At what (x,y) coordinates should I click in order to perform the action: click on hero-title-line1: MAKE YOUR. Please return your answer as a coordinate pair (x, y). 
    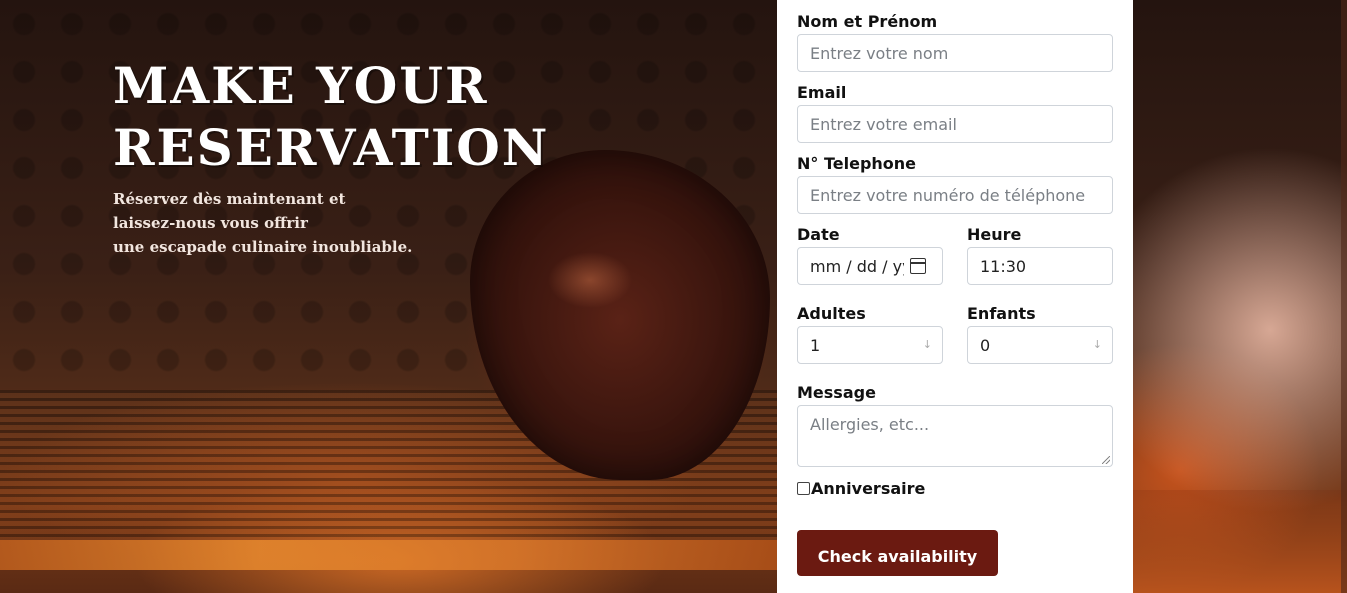
    Looking at the image, I should click on (301, 85).